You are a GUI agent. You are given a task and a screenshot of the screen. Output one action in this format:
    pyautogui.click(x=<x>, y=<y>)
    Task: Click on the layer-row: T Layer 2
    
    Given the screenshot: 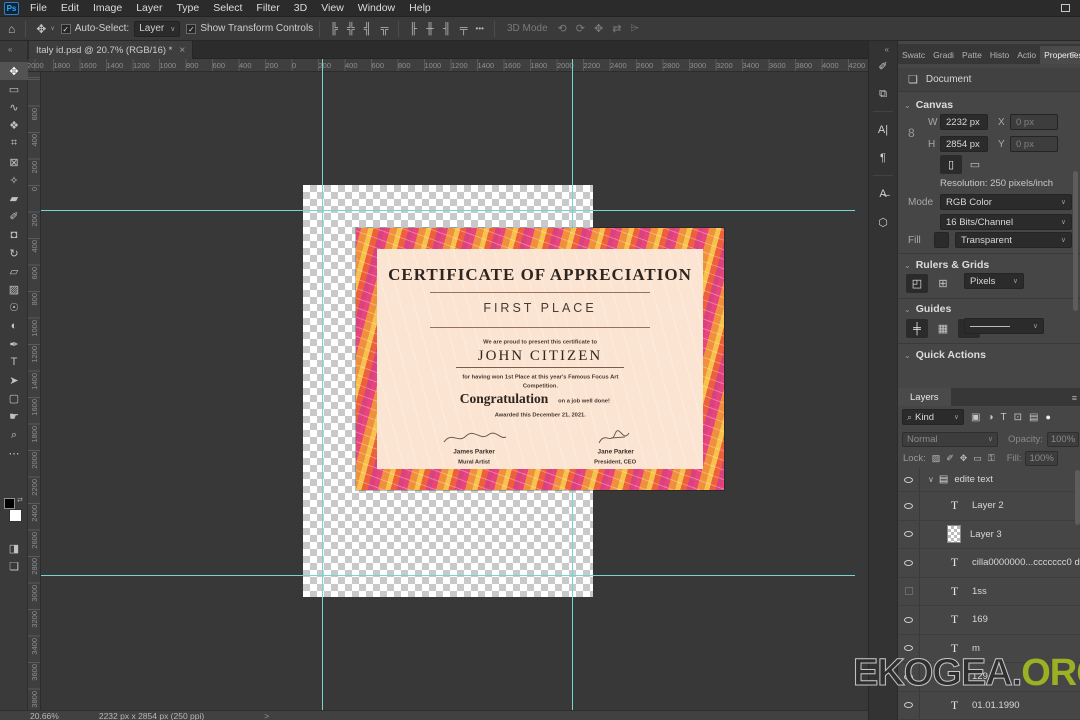 What is the action you would take?
    pyautogui.click(x=989, y=506)
    